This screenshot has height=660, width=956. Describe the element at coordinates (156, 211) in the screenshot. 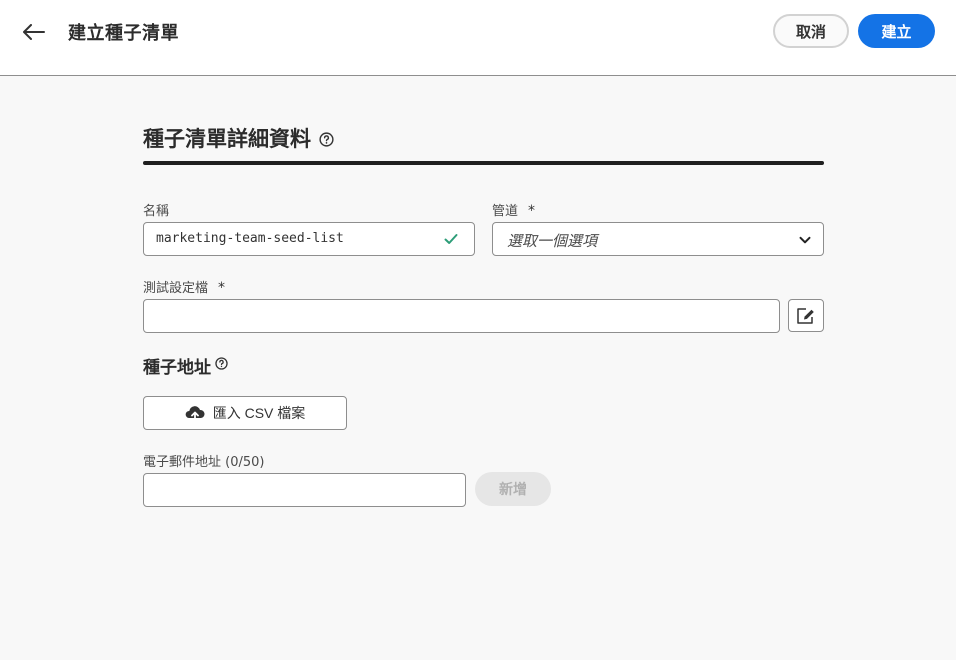

I see `name-label: 名稱` at that location.